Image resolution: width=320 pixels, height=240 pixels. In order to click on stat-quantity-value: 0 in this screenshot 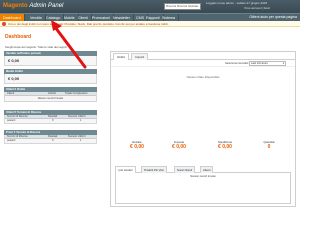, I will do `click(269, 147)`.